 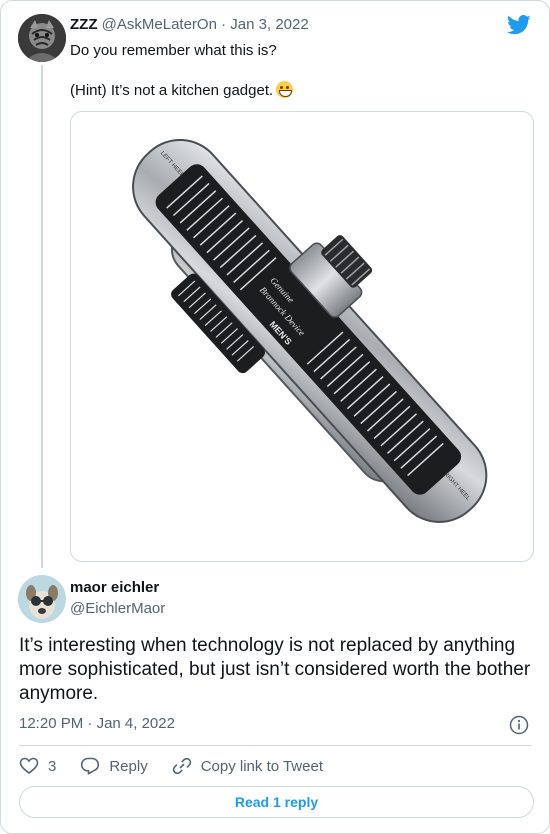 What do you see at coordinates (42, 599) in the screenshot?
I see `reply-author-avatar` at bounding box center [42, 599].